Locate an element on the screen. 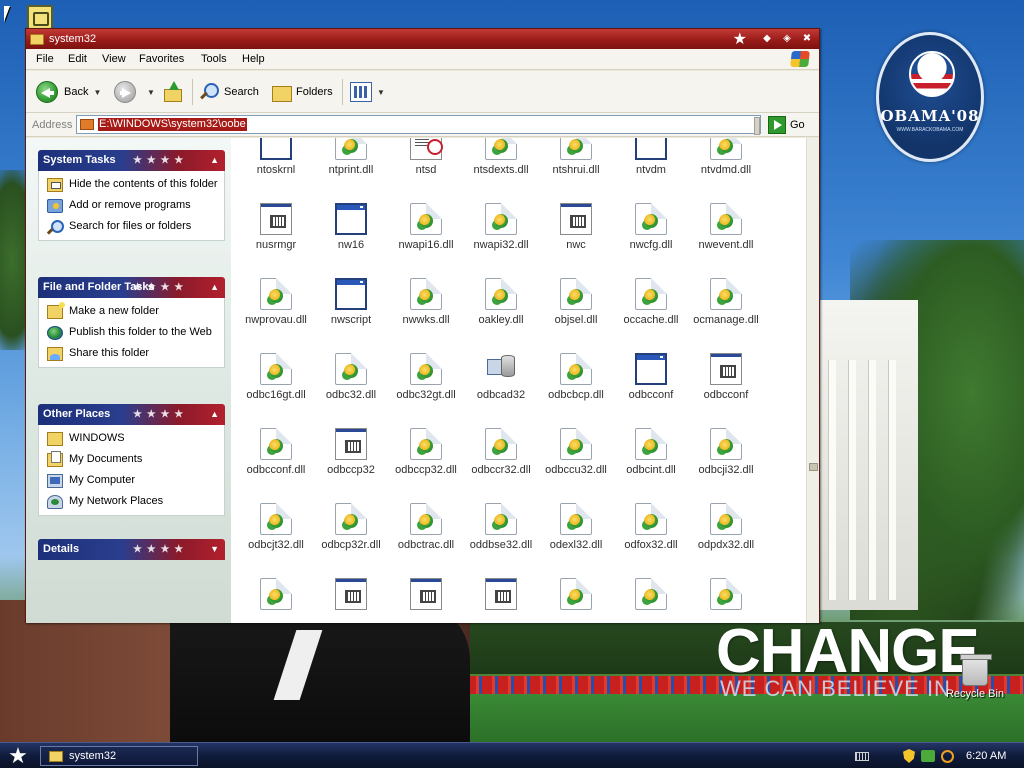  place-my-computer: My Computer is located at coordinates (132, 480).